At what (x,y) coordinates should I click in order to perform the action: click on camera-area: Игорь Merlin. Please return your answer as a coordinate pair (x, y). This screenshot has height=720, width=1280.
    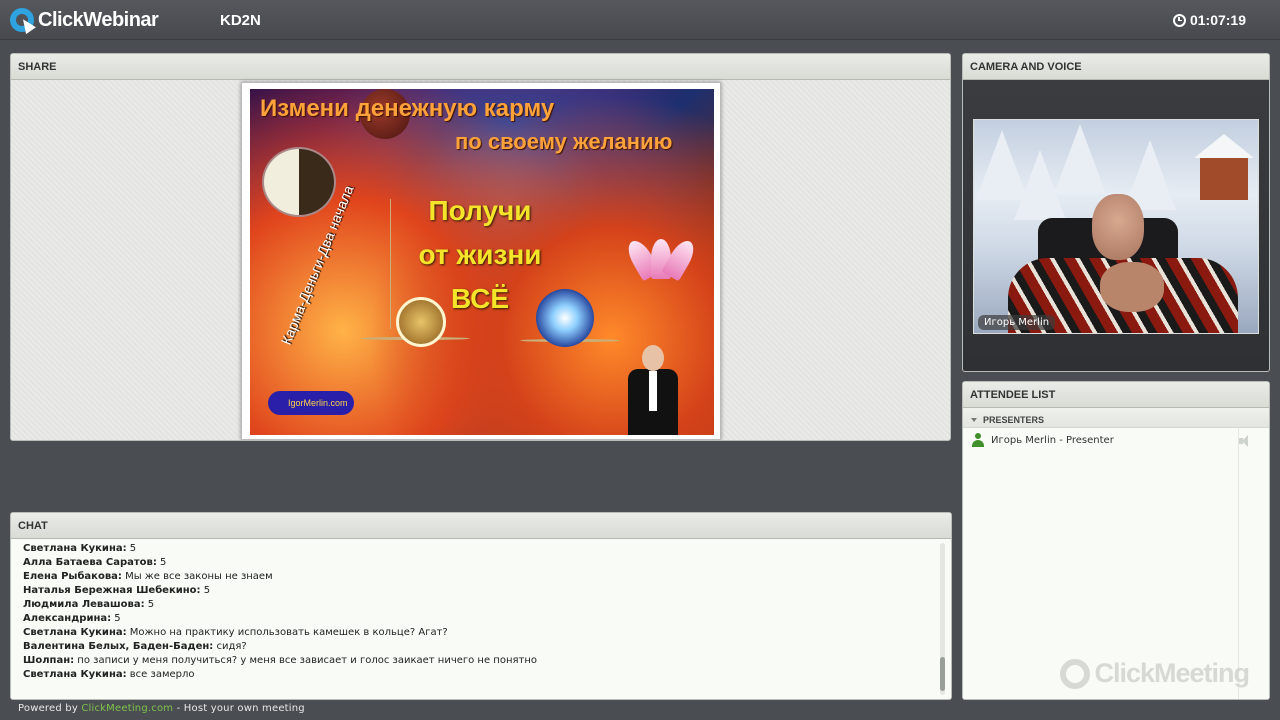
    Looking at the image, I should click on (1116, 225).